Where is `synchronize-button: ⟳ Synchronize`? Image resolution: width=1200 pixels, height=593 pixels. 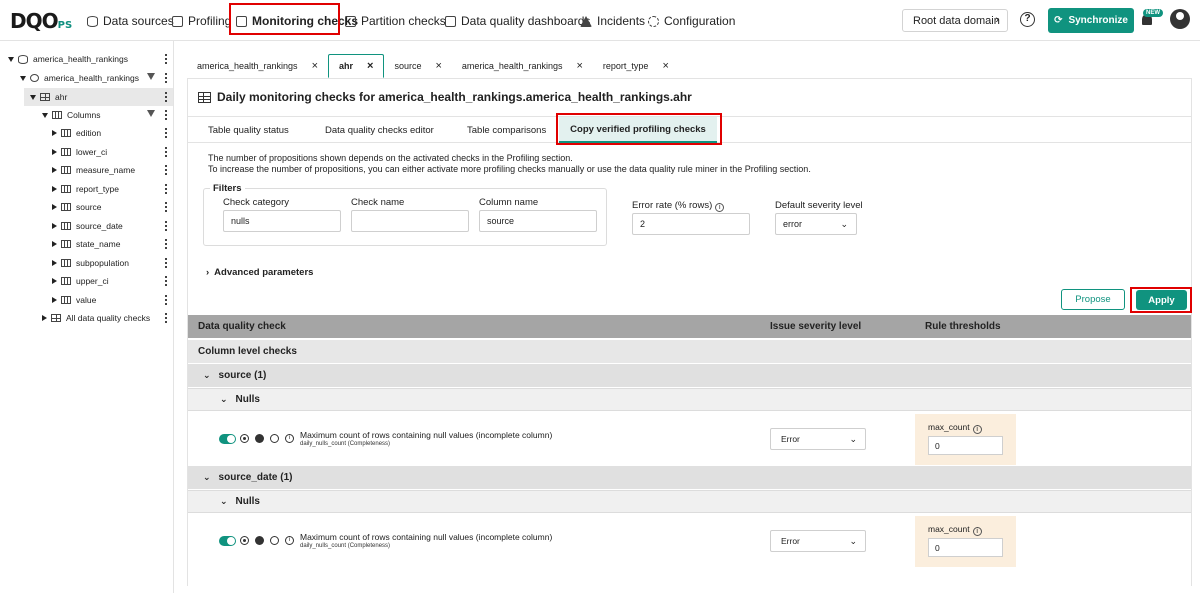
synchronize-button: ⟳ Synchronize is located at coordinates (1091, 20).